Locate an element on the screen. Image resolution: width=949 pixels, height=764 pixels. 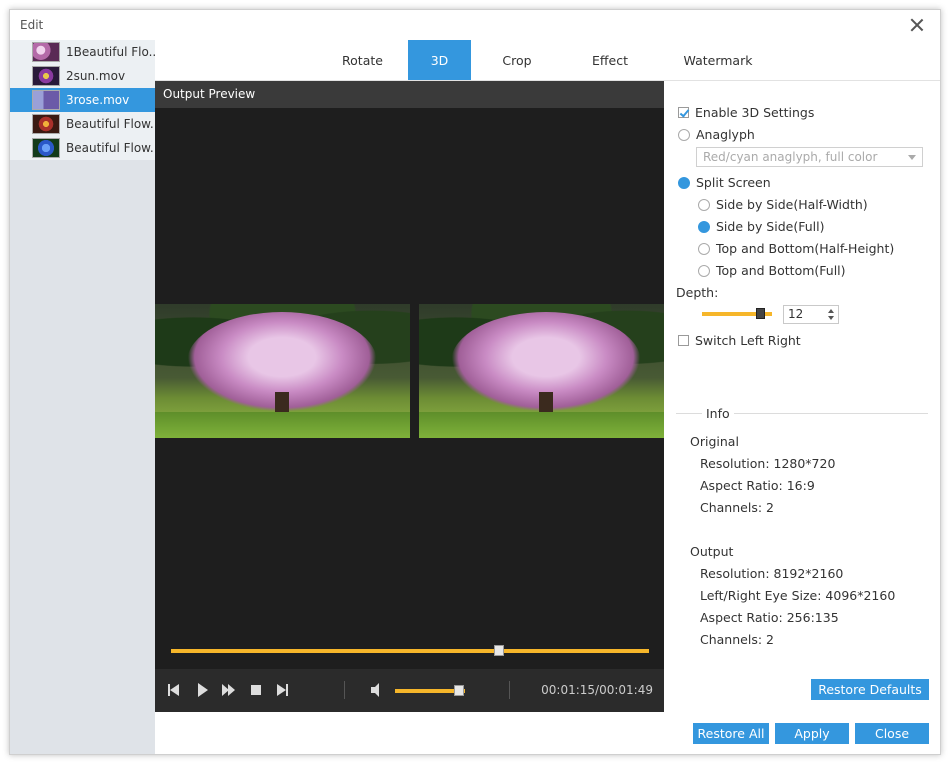
restore-defaults-button: Restore Defaults is located at coordinates (870, 689).